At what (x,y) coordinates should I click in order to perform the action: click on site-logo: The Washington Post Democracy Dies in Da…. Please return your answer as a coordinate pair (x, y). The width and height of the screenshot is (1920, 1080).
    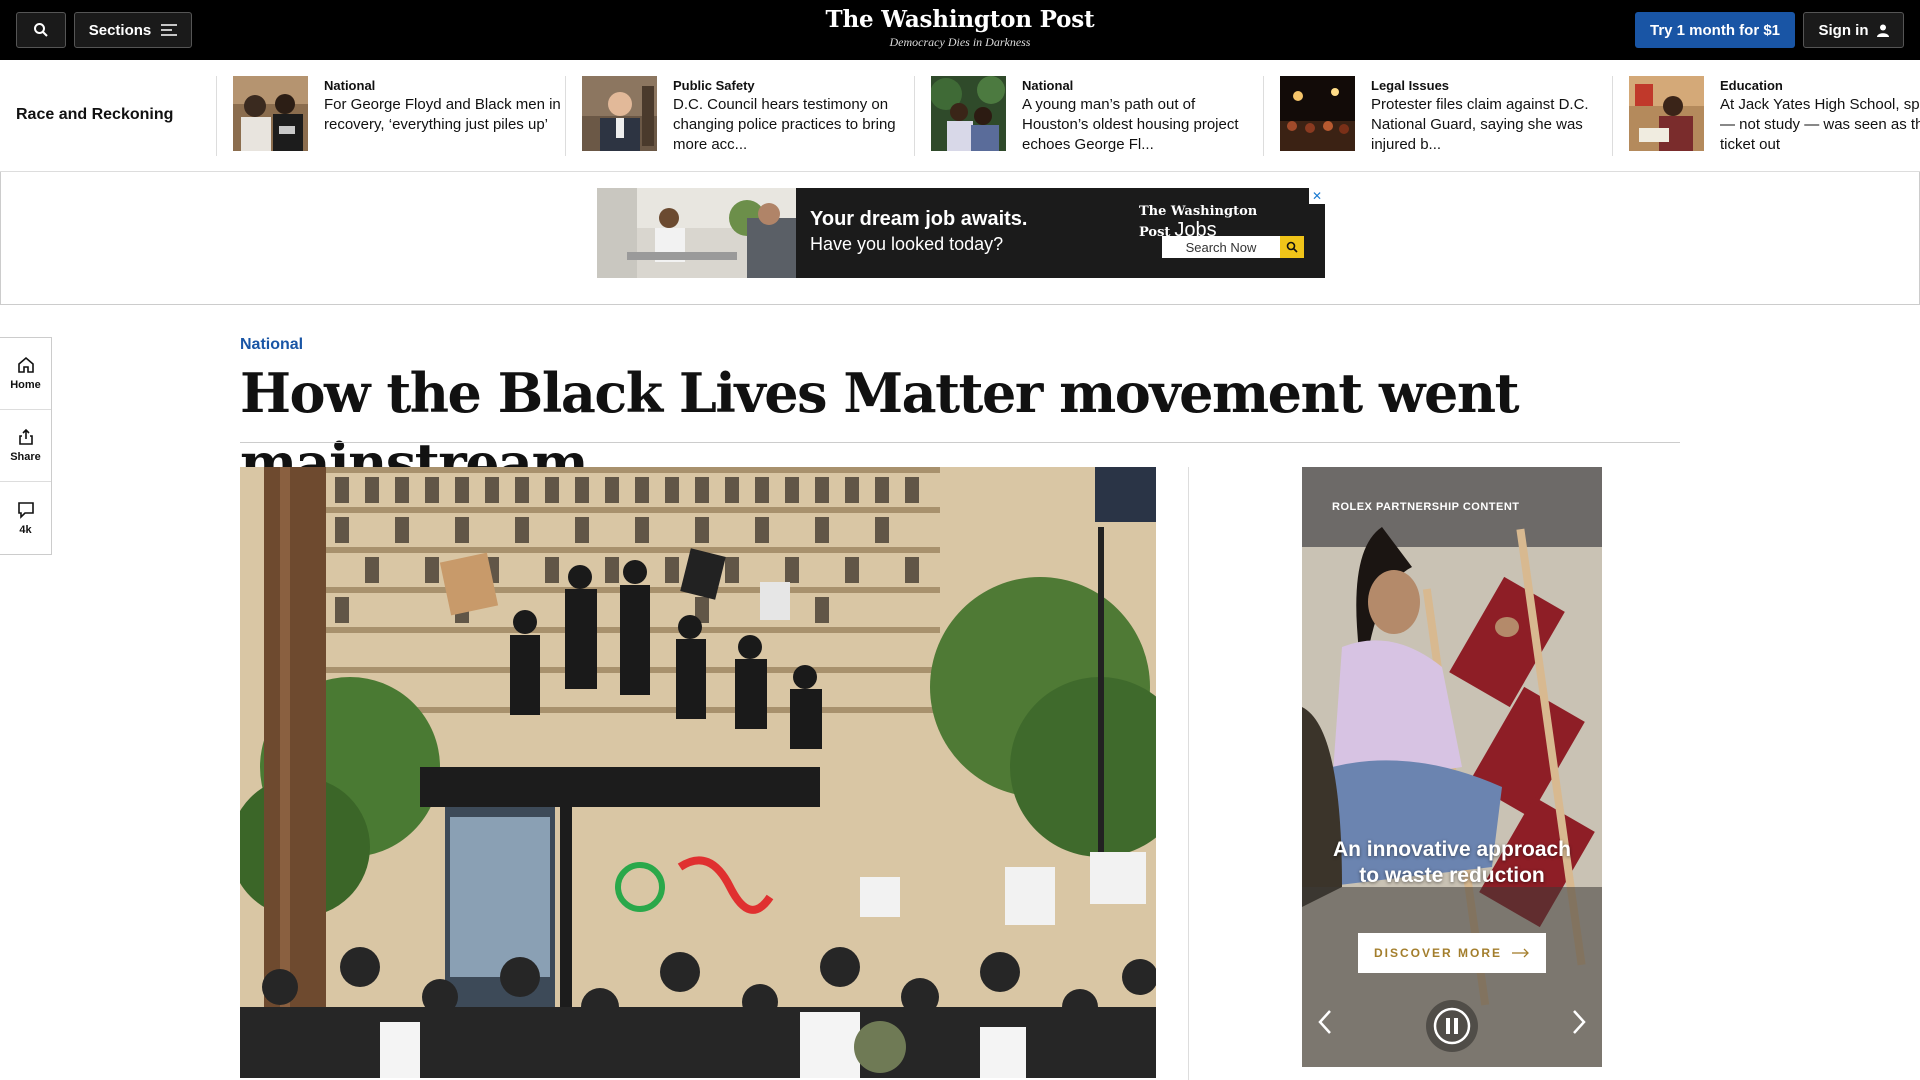
    Looking at the image, I should click on (960, 28).